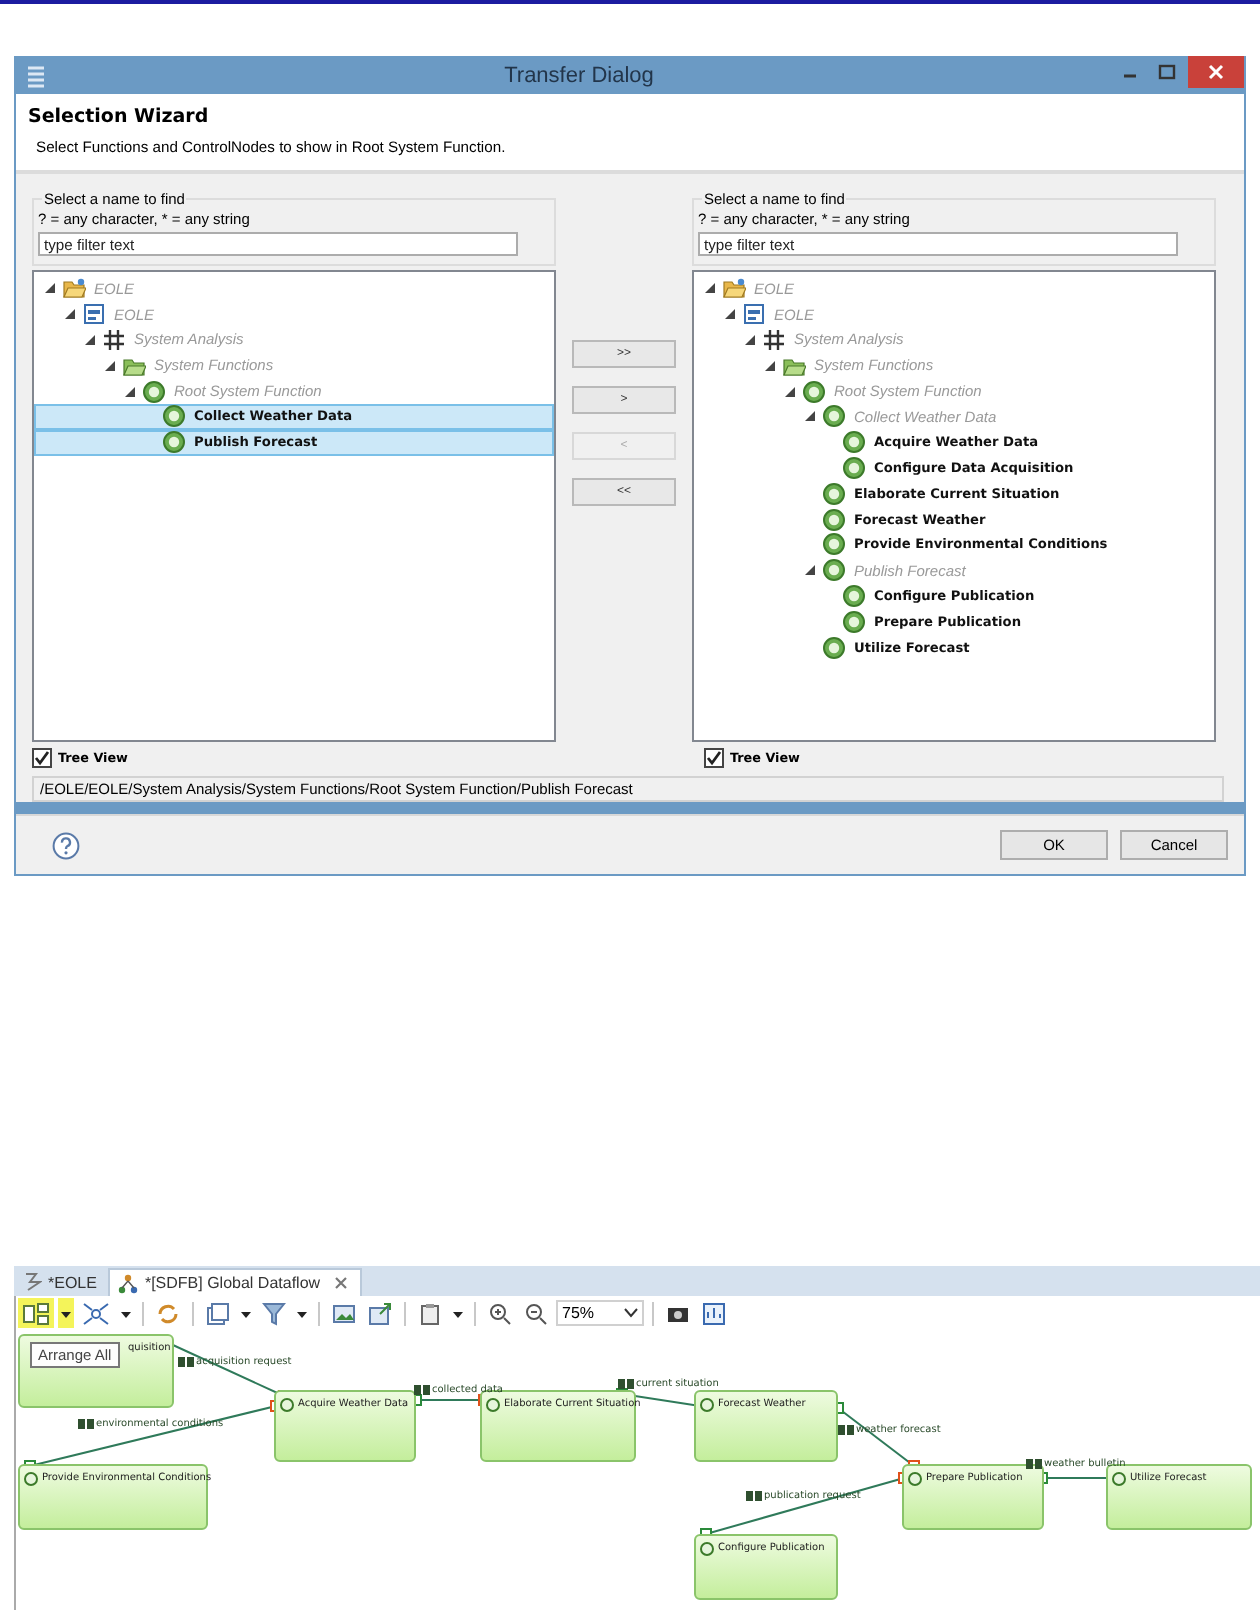  What do you see at coordinates (430, 1313) in the screenshot?
I see `clipboard-icon` at bounding box center [430, 1313].